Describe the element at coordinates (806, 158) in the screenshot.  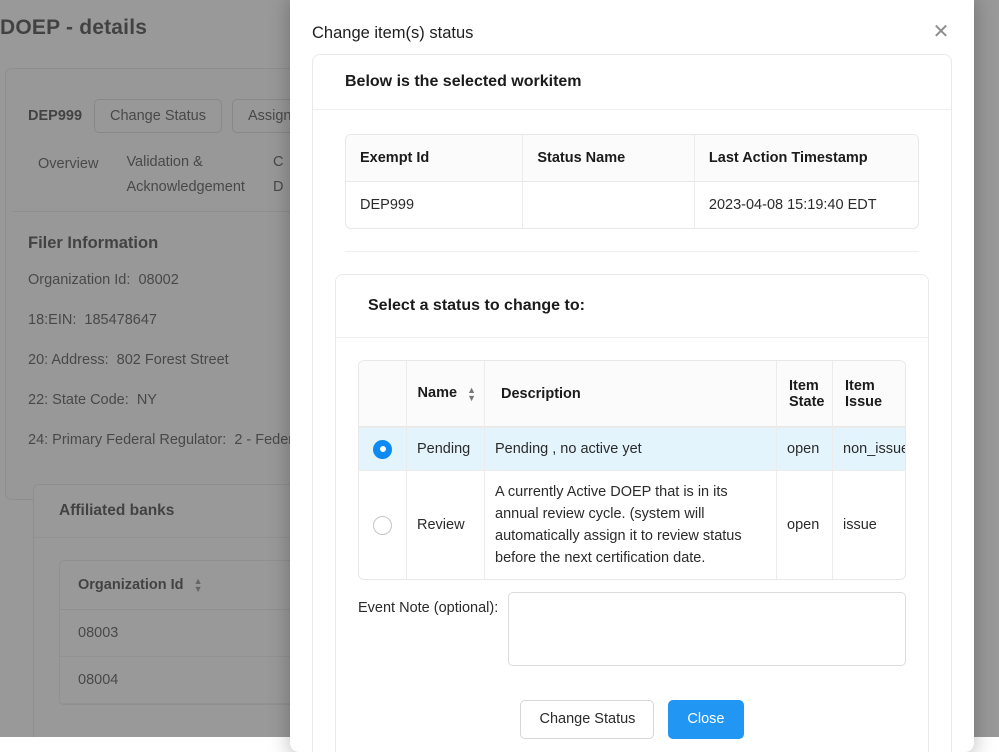
I see `column-last-action-timestamp: Last Action Timestamp` at that location.